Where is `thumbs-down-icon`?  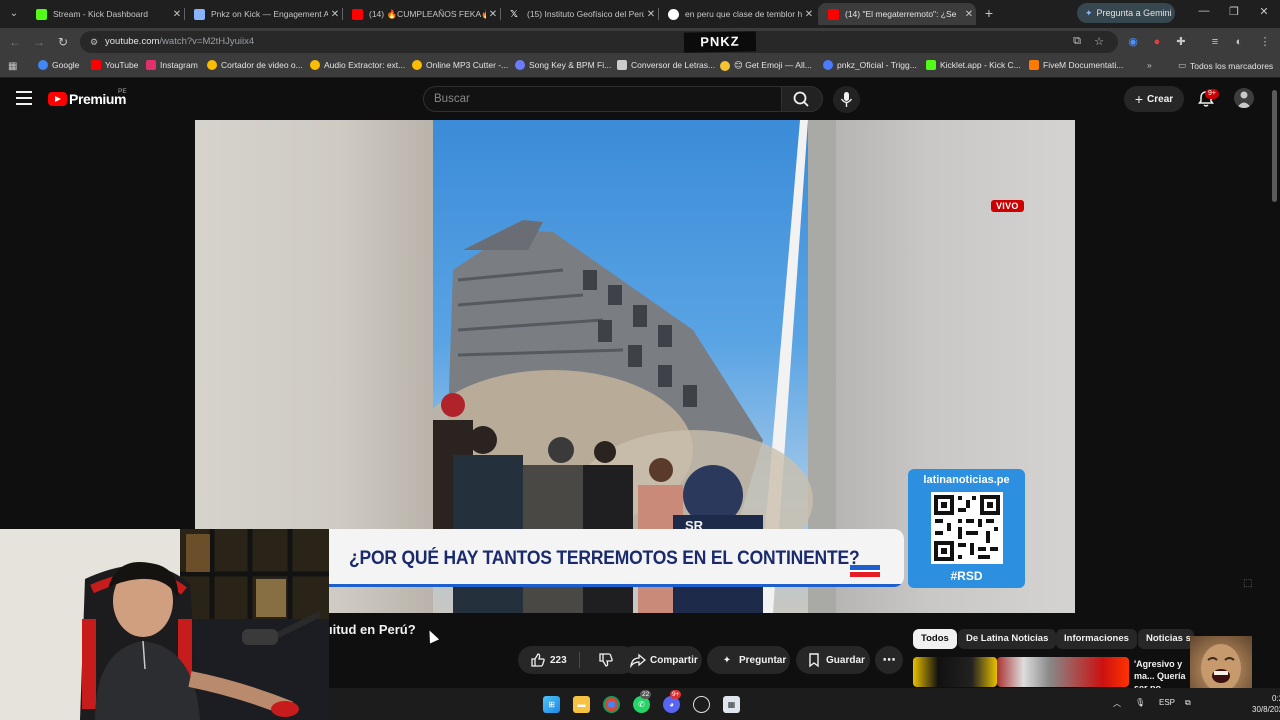 thumbs-down-icon is located at coordinates (606, 660).